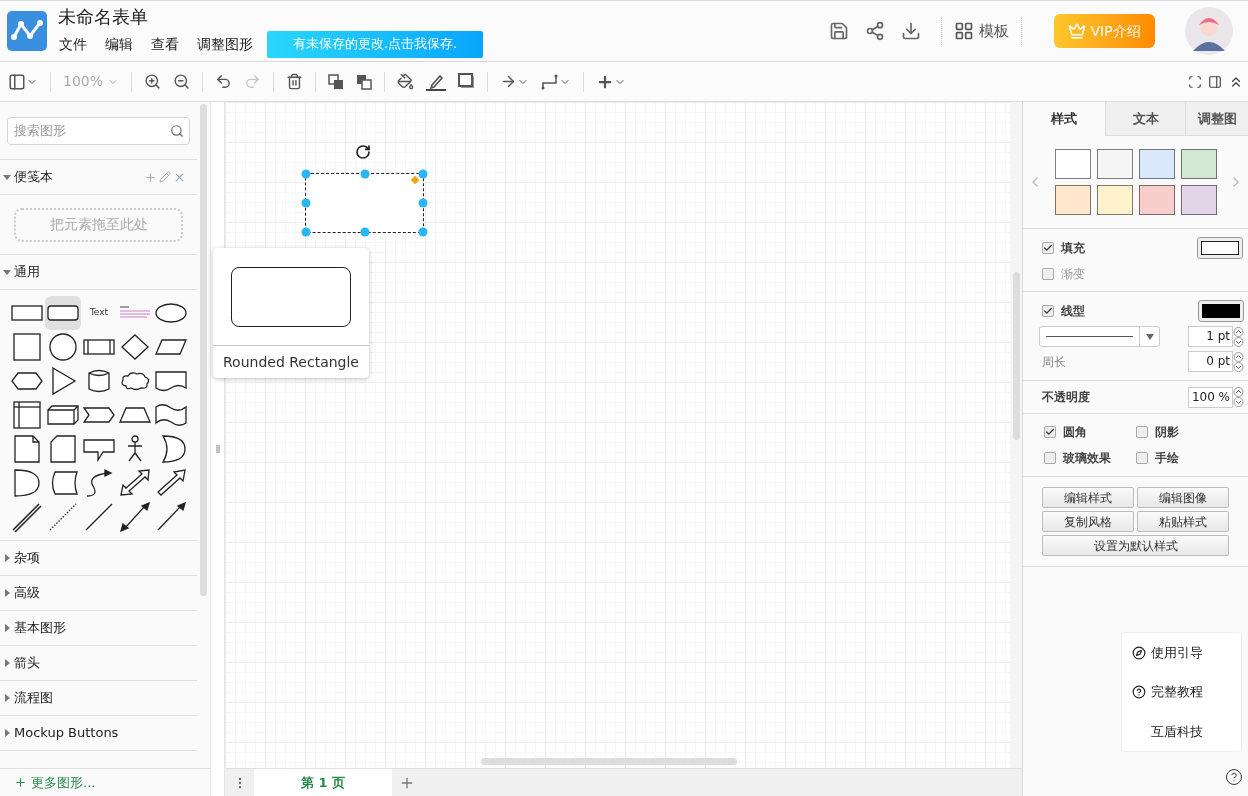  Describe the element at coordinates (204, 350) in the screenshot. I see `scrollbar-thumb` at that location.